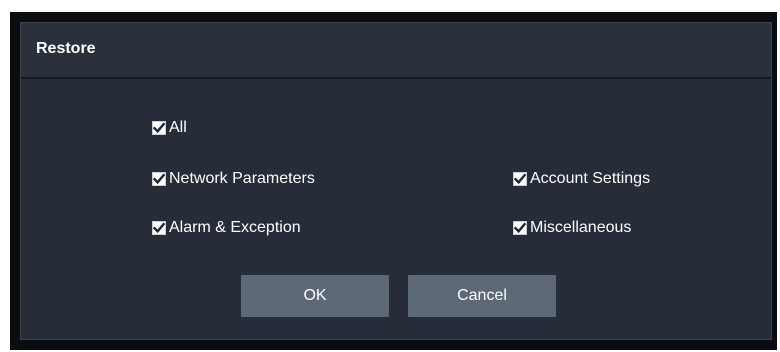 This screenshot has width=780, height=352. Describe the element at coordinates (482, 296) in the screenshot. I see `cancel-button: Cancel` at that location.